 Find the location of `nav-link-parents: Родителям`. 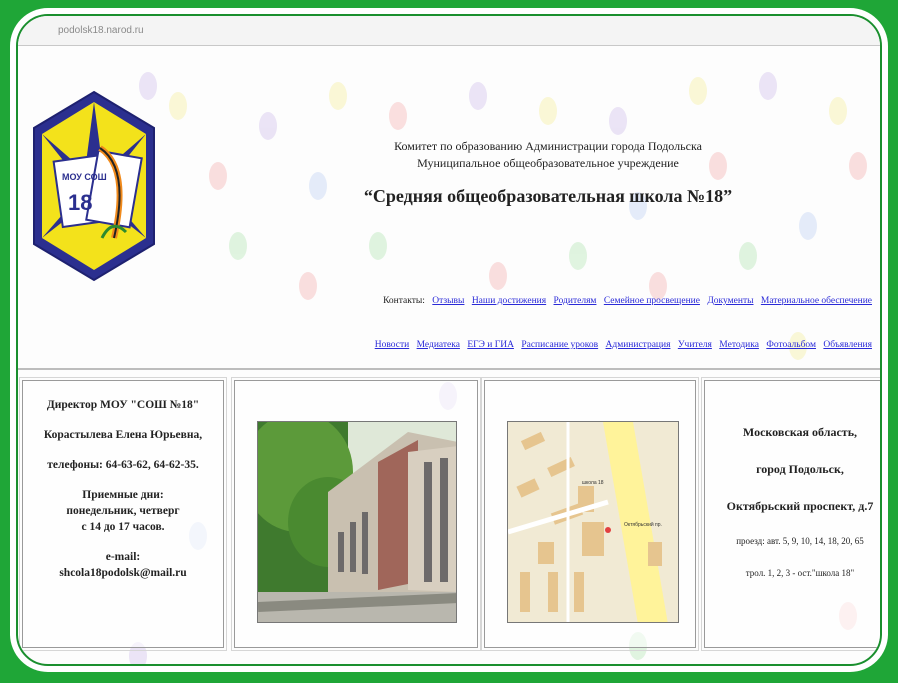

nav-link-parents: Родителям is located at coordinates (575, 301).